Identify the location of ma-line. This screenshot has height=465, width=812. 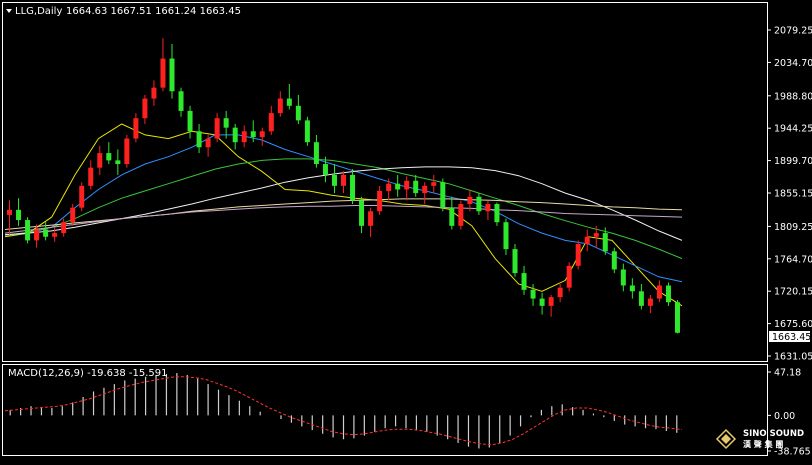
(343, 219).